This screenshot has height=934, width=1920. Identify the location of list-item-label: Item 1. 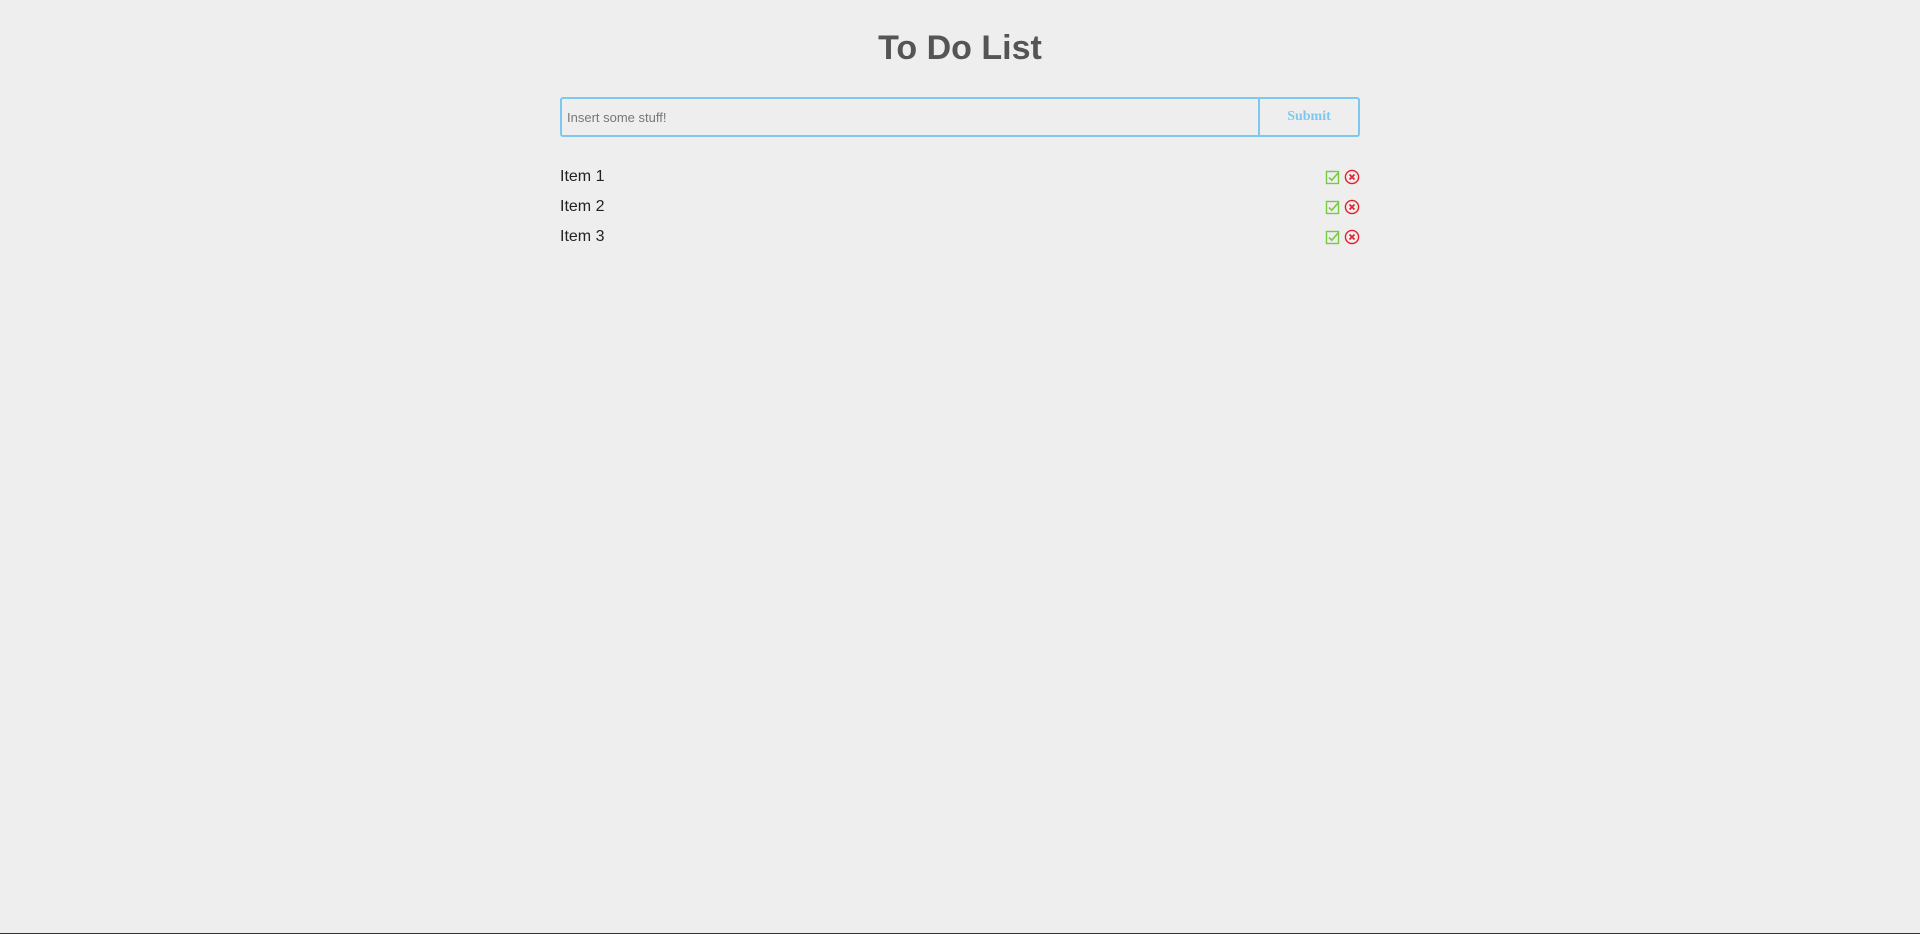
(582, 176).